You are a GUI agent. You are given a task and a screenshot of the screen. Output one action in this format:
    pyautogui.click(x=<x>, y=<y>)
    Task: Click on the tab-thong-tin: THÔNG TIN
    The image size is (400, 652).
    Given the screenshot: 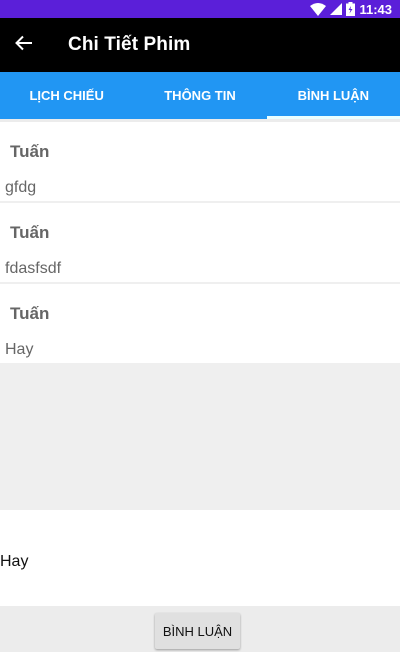 What is the action you would take?
    pyautogui.click(x=199, y=95)
    